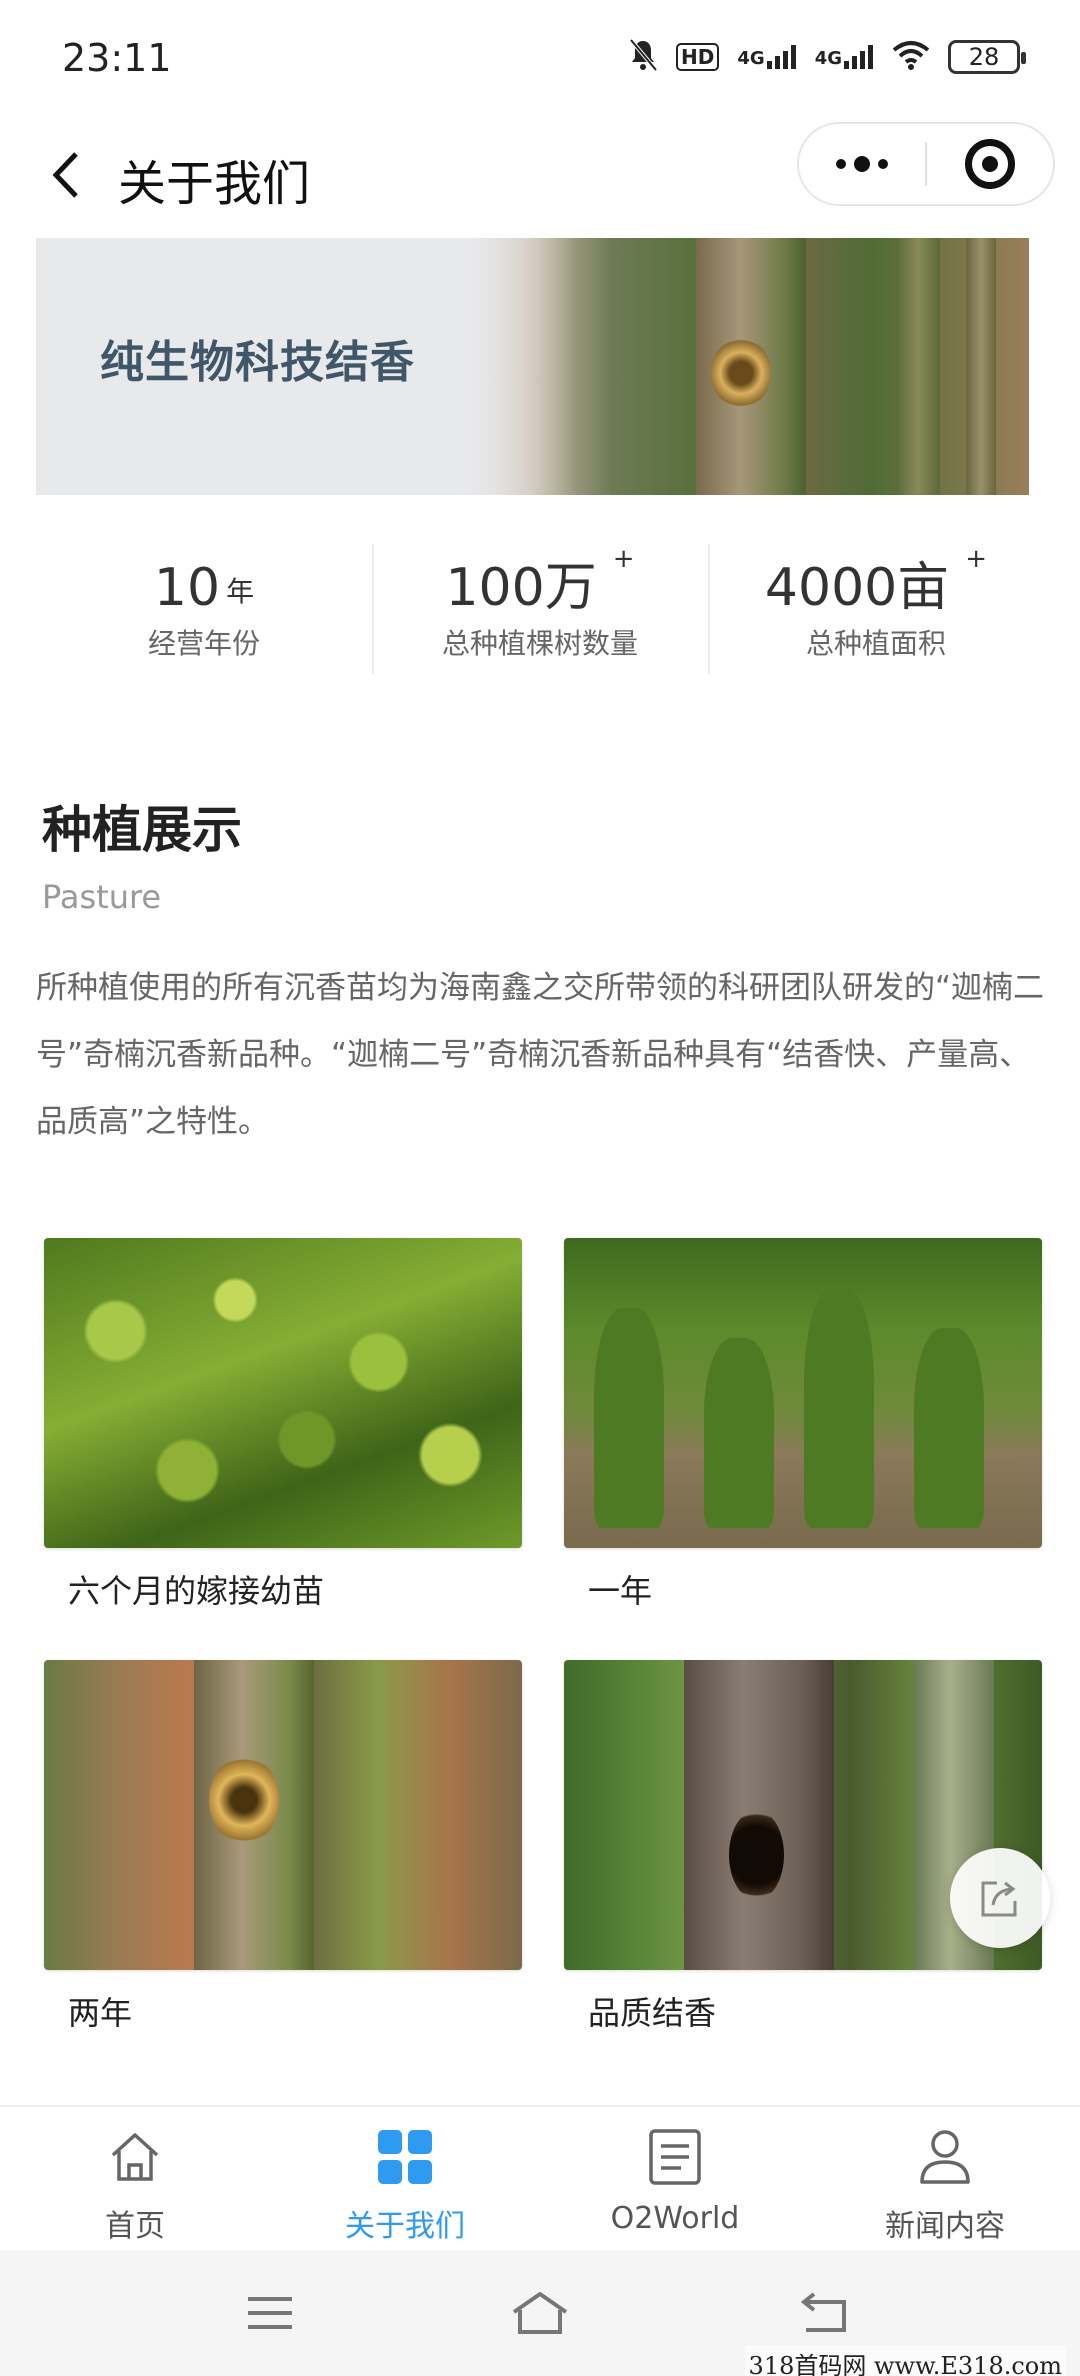  Describe the element at coordinates (100, 2013) in the screenshot. I see `gallery-caption: 两年` at that location.